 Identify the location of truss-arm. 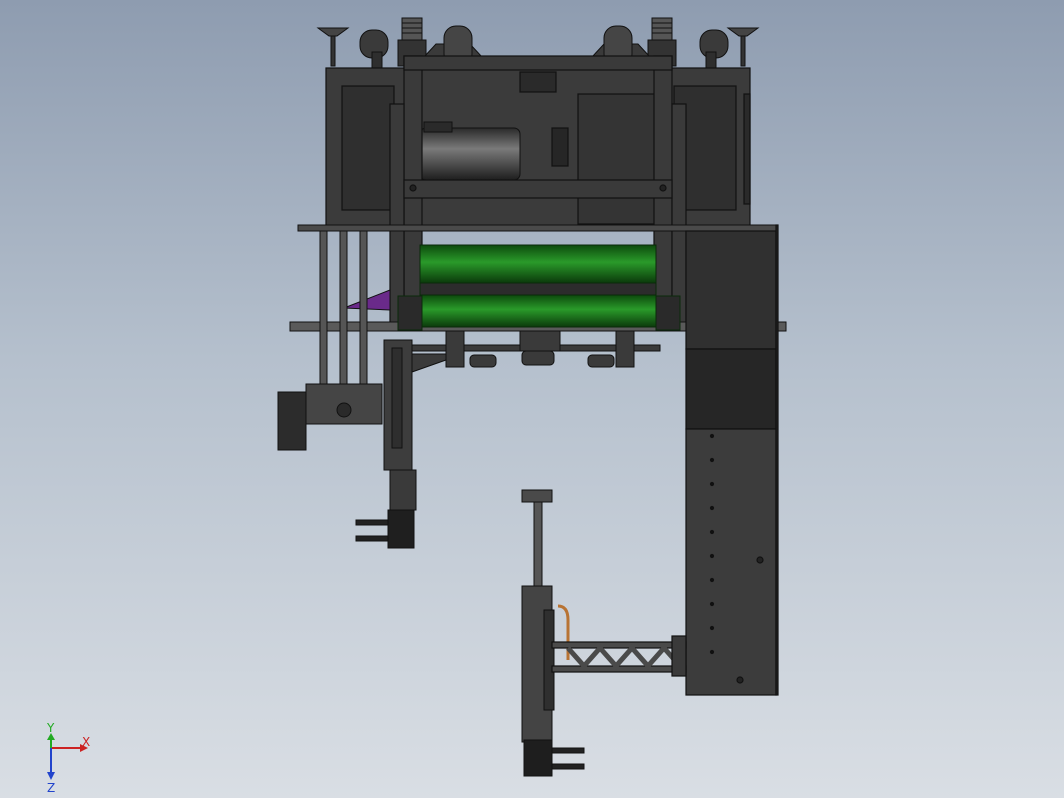
(619, 656).